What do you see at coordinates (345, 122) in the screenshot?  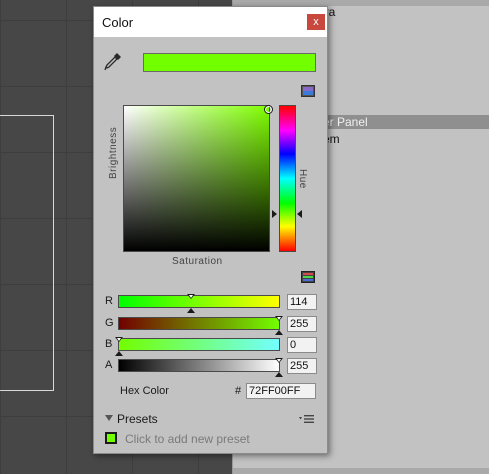 I see `hierarchy-item-label: er Panel` at bounding box center [345, 122].